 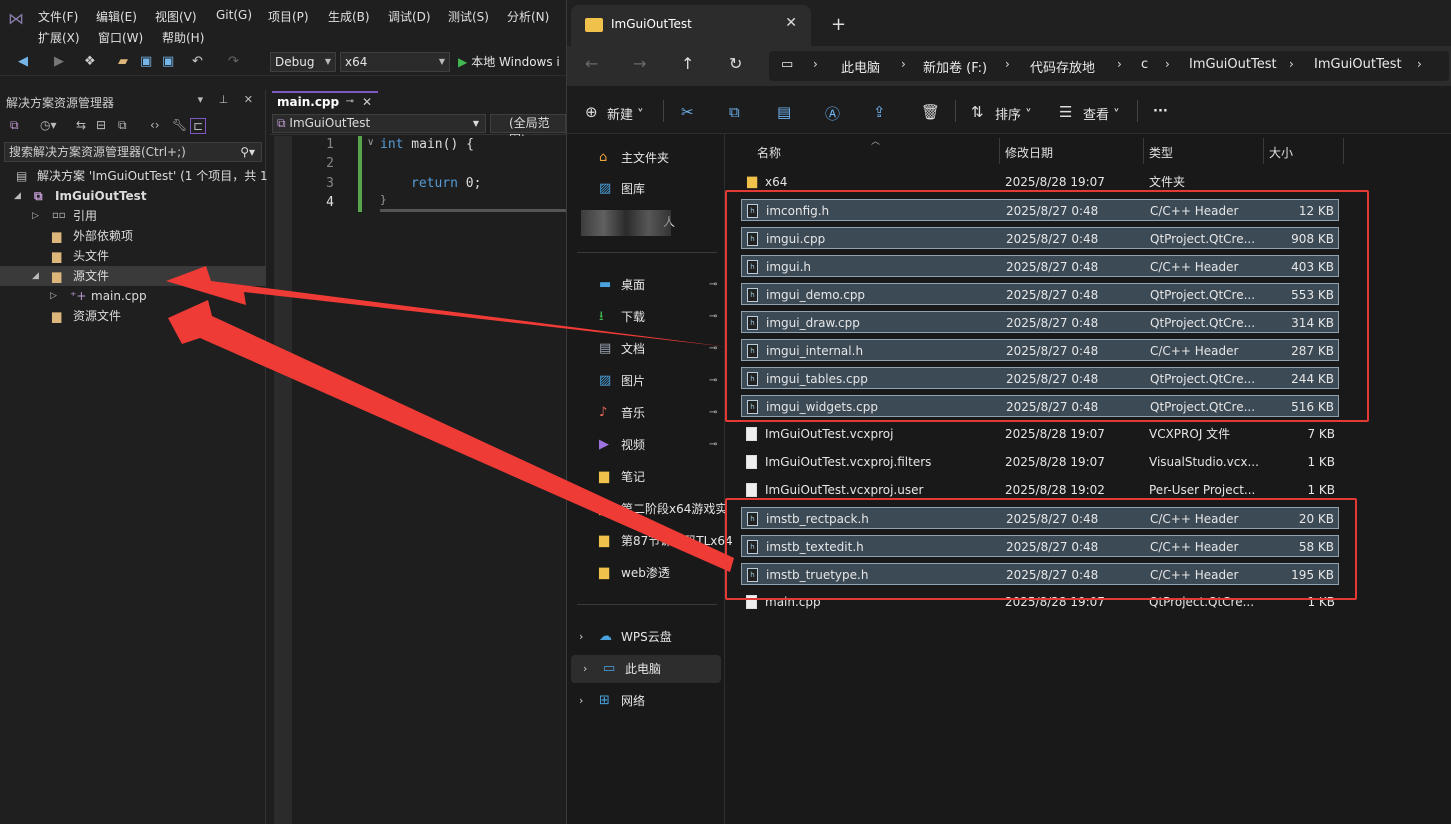 I want to click on undo-icon: ↶, so click(x=197, y=62).